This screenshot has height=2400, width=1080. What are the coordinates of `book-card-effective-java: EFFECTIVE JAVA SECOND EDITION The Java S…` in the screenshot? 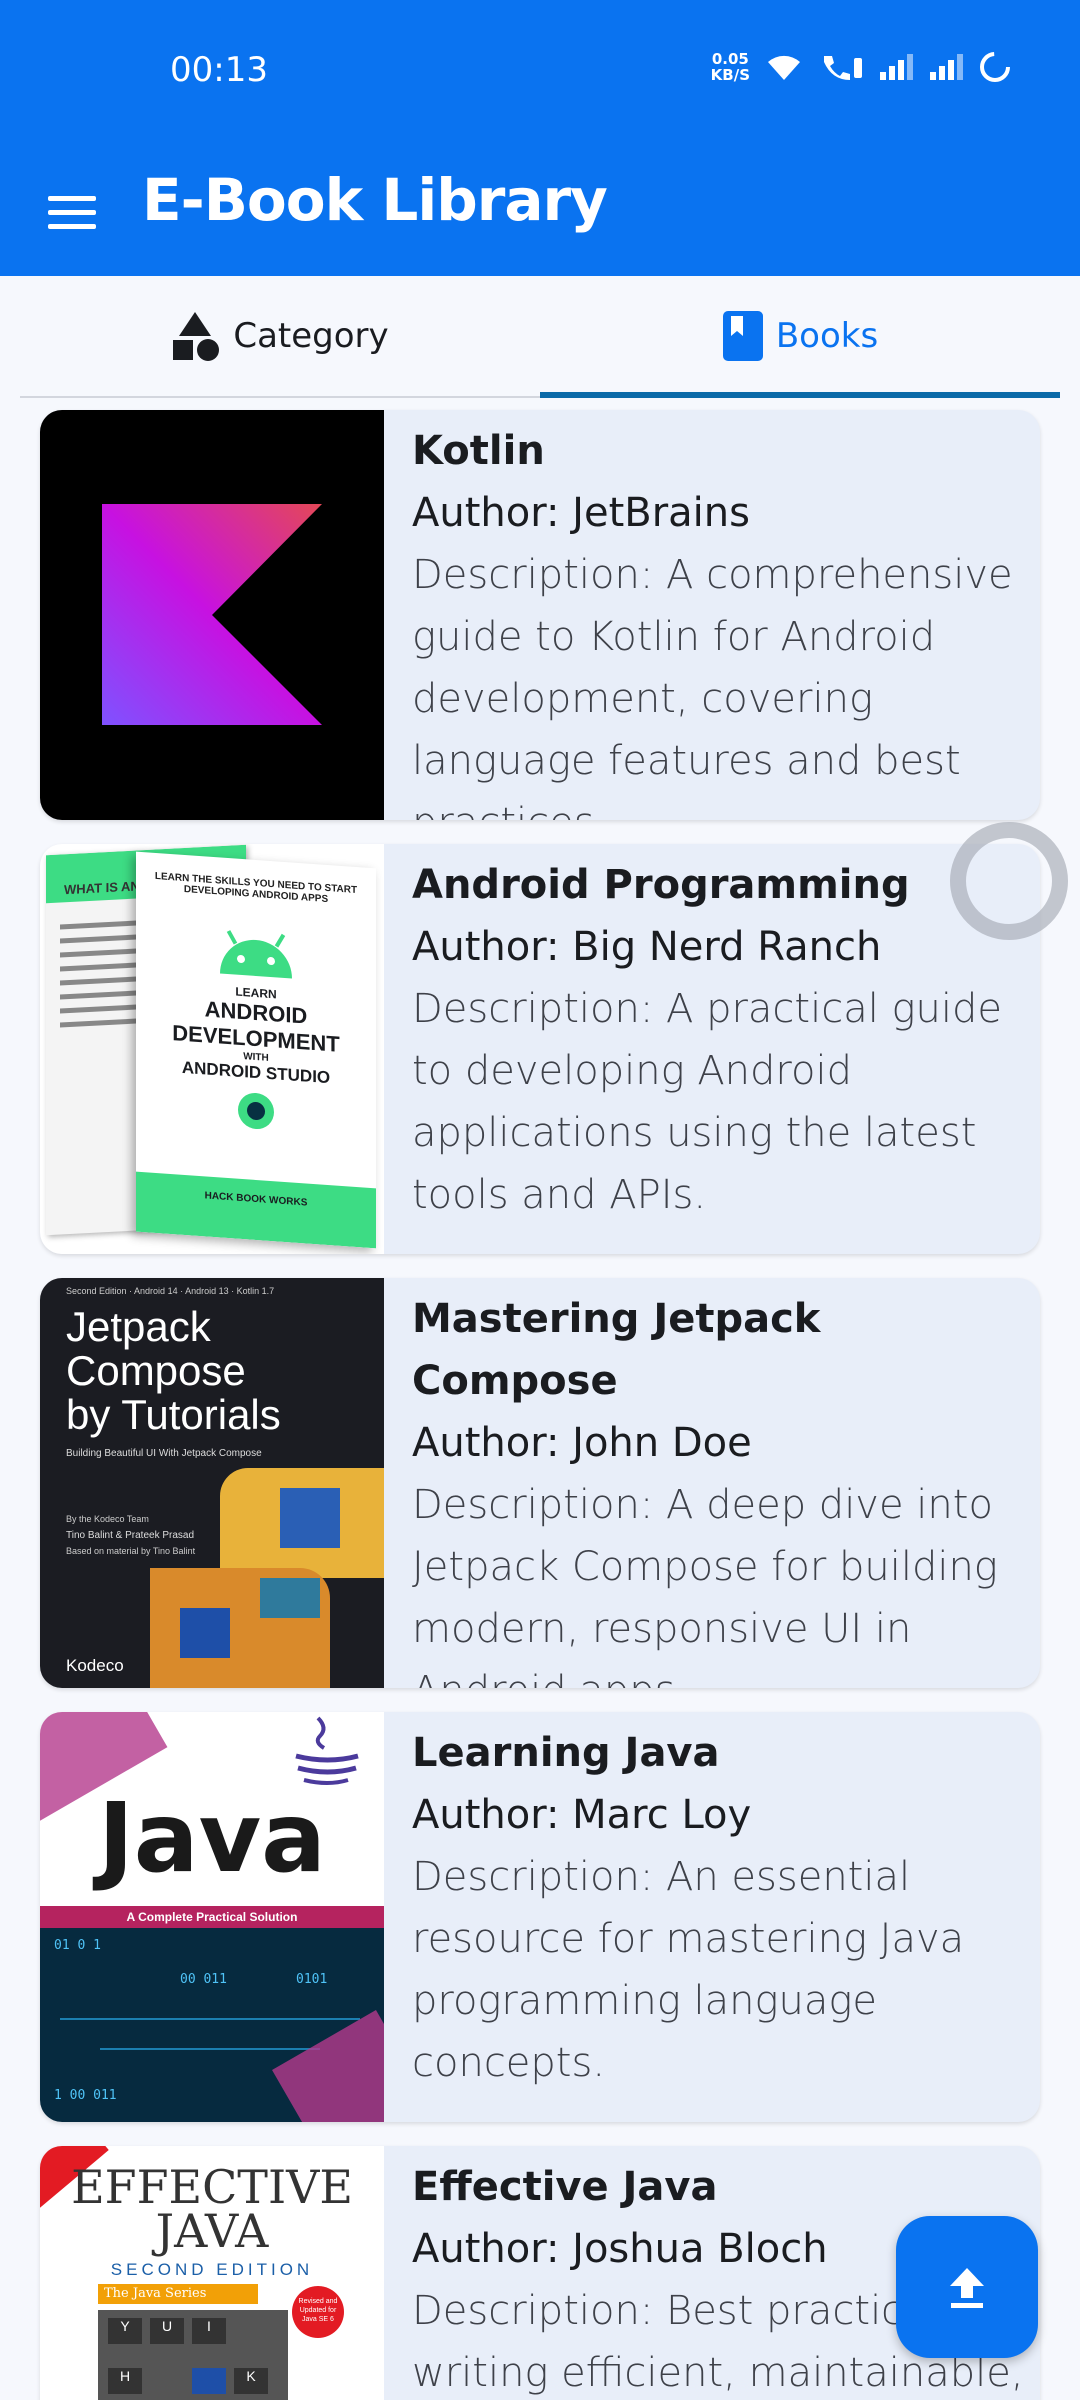 It's located at (540, 2273).